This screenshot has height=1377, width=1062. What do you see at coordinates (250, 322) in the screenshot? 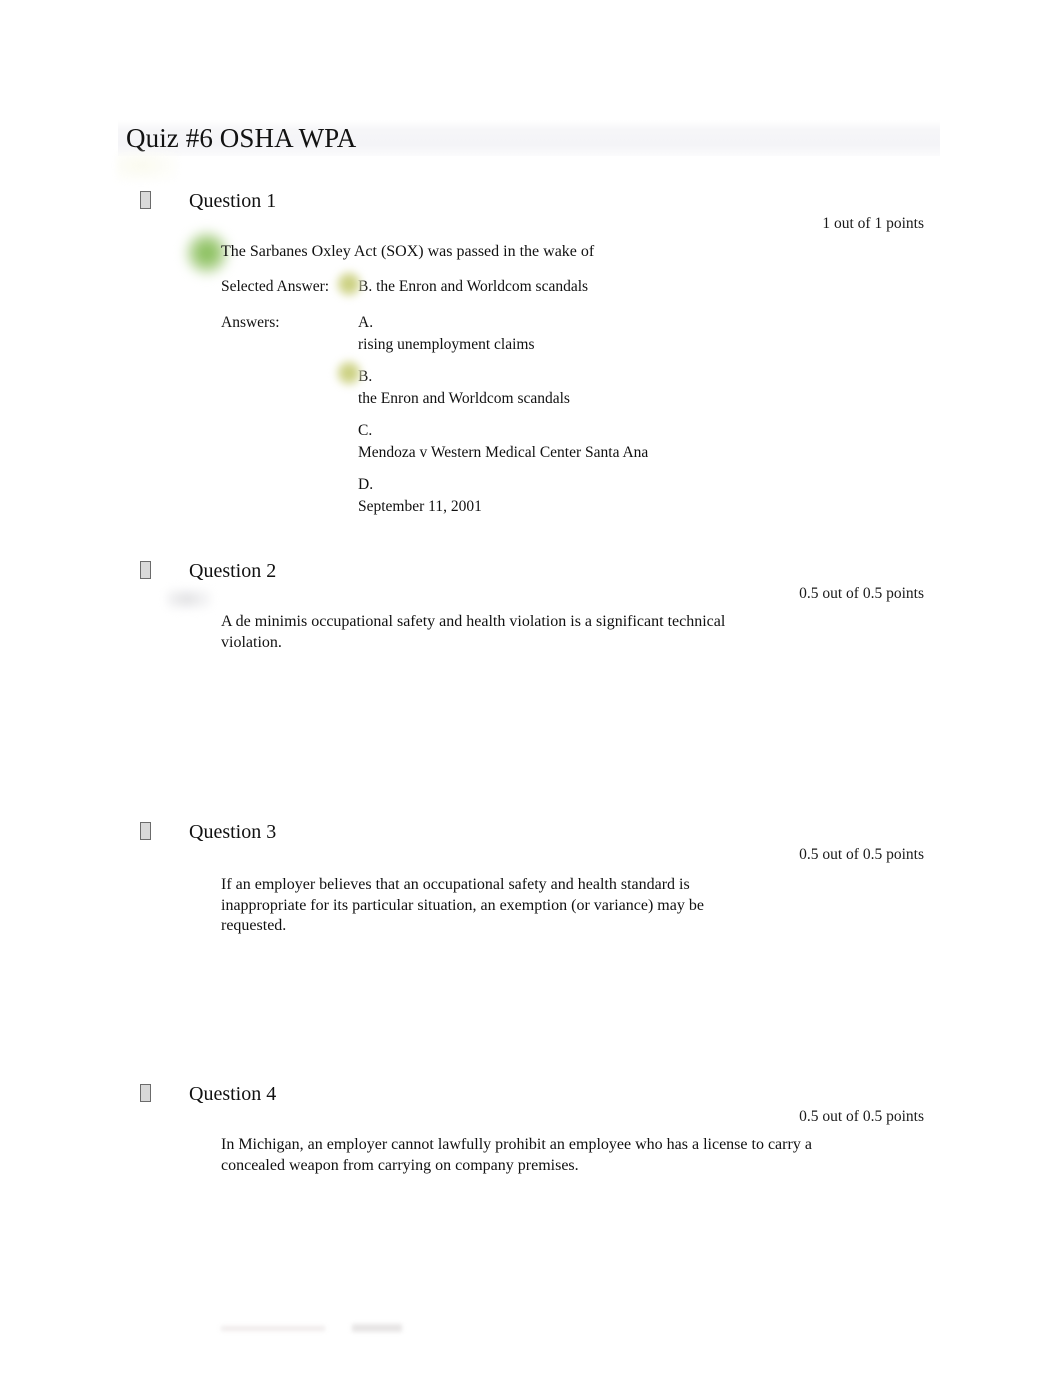
I see `answers-label: Answers:` at bounding box center [250, 322].